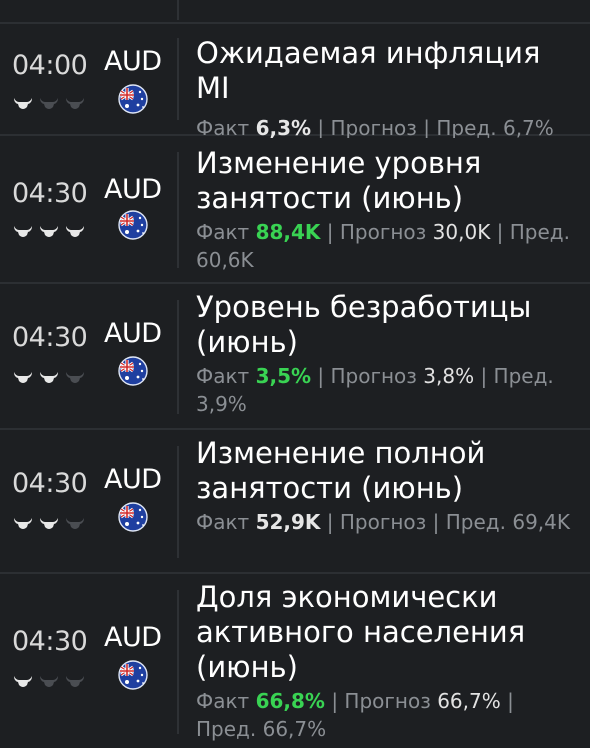  What do you see at coordinates (541, 522) in the screenshot?
I see `previous-value: 69,4K` at bounding box center [541, 522].